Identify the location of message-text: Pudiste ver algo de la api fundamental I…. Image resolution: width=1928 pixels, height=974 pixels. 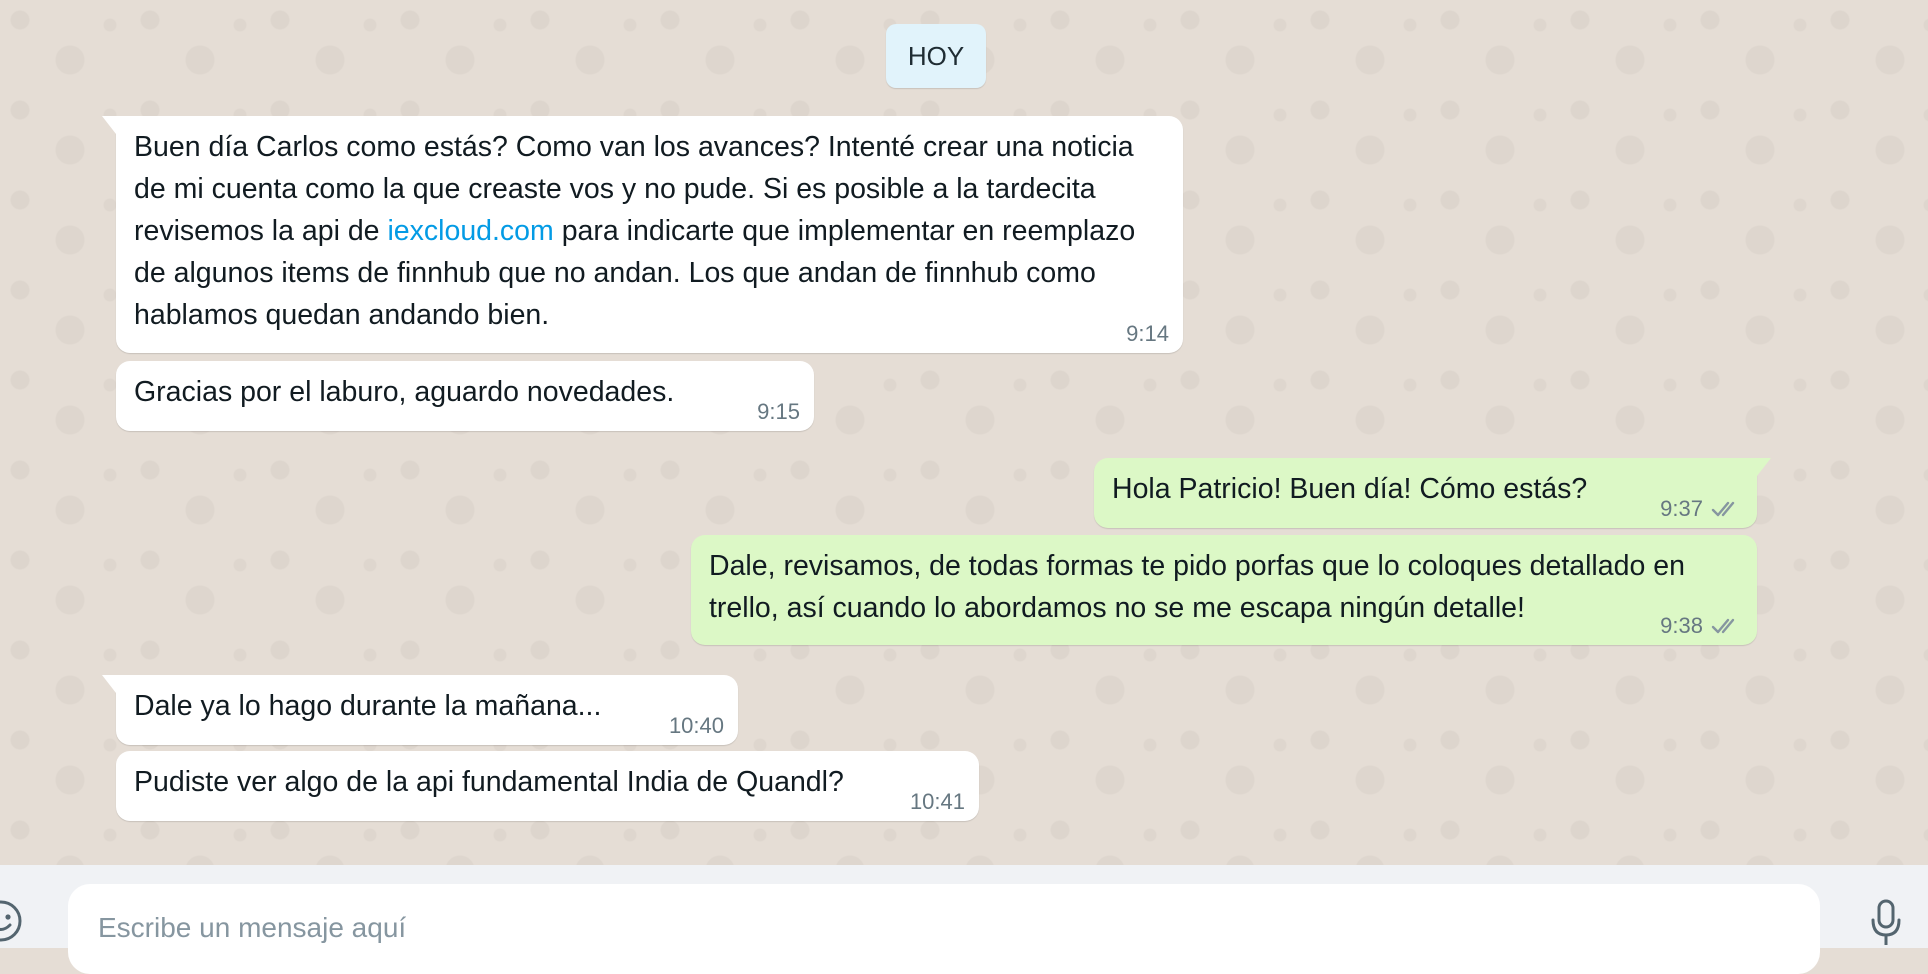
(489, 782).